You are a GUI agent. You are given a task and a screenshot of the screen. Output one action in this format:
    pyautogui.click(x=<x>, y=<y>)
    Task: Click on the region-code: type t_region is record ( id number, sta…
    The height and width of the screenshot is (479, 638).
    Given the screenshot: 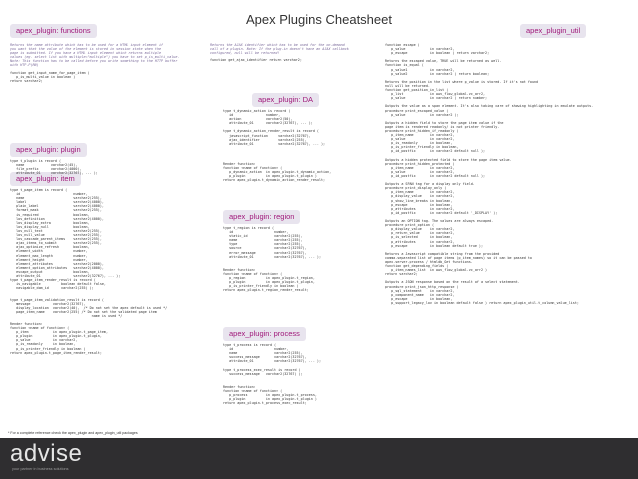 What is the action you would take?
    pyautogui.click(x=272, y=242)
    